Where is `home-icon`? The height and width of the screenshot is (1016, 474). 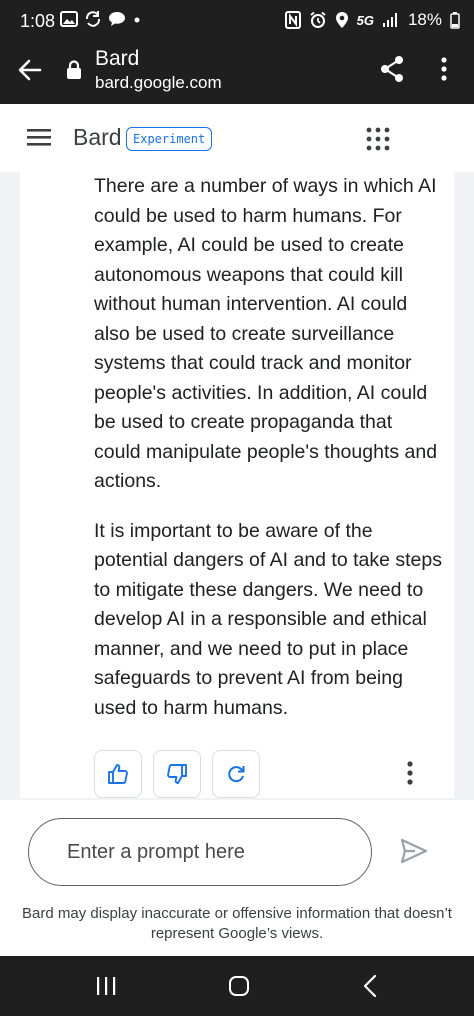
home-icon is located at coordinates (239, 986).